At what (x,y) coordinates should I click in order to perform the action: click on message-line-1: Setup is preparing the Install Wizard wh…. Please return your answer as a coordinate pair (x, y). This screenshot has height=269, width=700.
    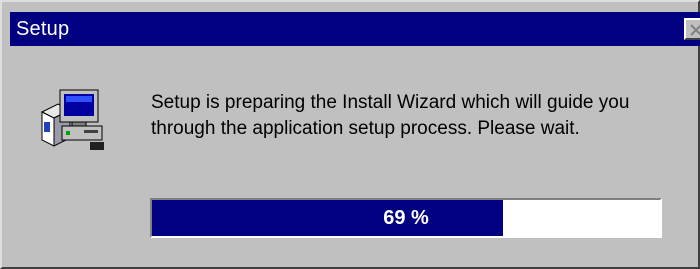
    Looking at the image, I should click on (390, 102).